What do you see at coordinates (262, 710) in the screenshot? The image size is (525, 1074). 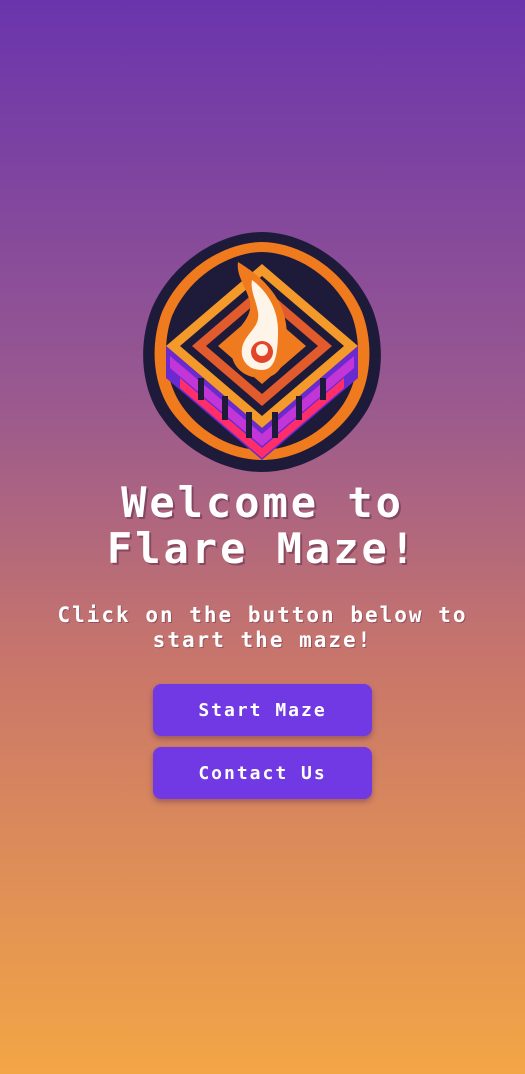 I see `start-maze-button: Start Maze` at bounding box center [262, 710].